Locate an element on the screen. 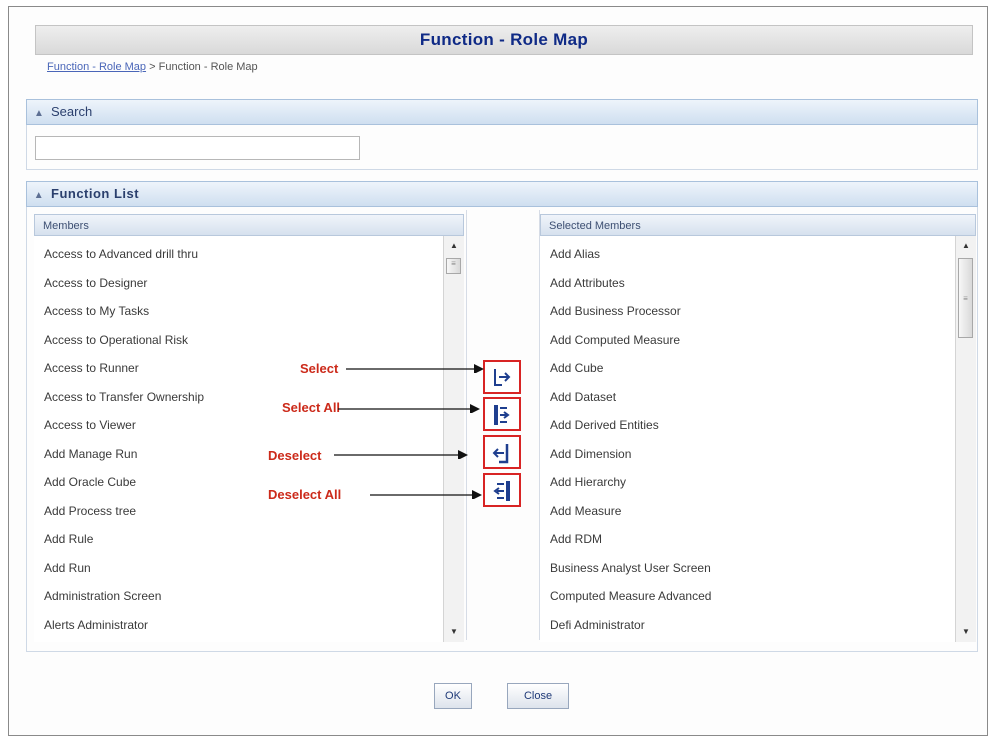  list-item: Add Cube is located at coordinates (747, 368).